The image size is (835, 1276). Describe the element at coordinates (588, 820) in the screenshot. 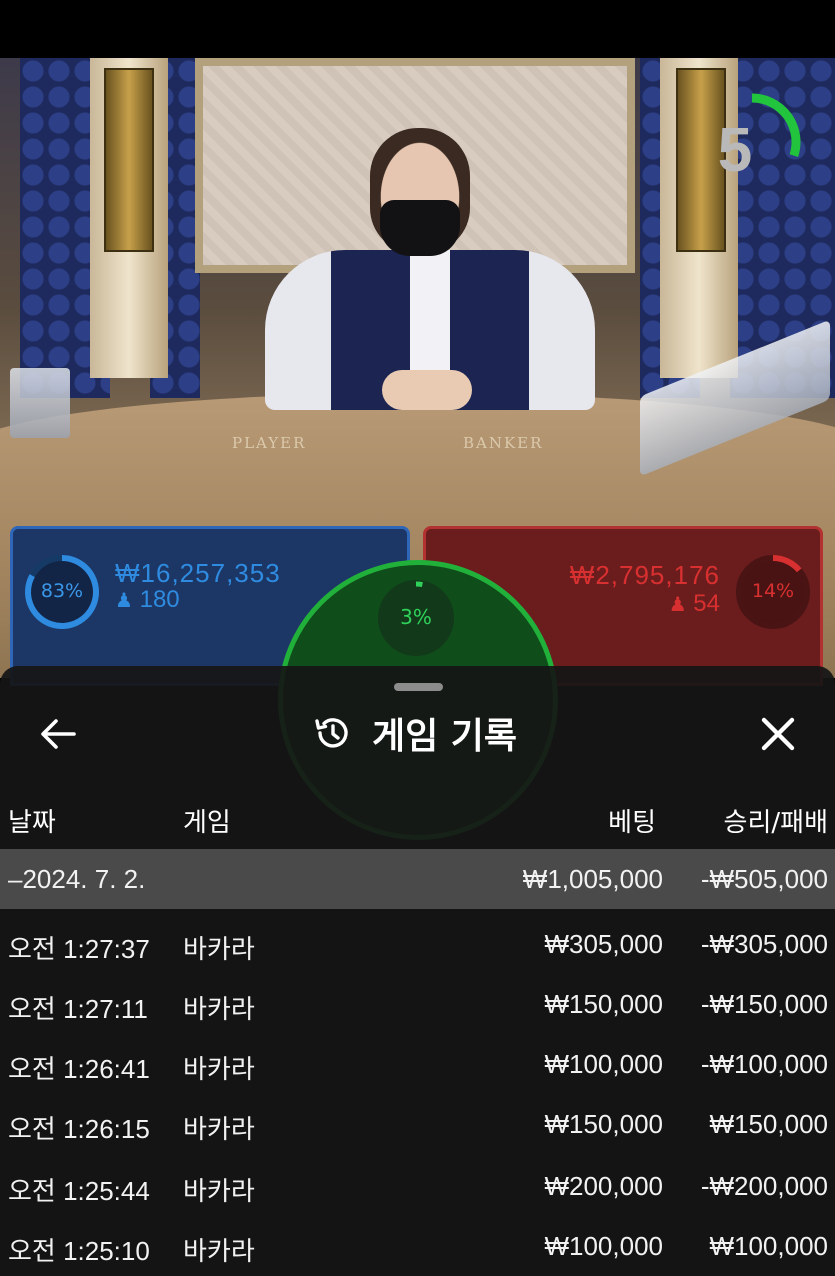

I see `column-header-bet: 베팅` at that location.